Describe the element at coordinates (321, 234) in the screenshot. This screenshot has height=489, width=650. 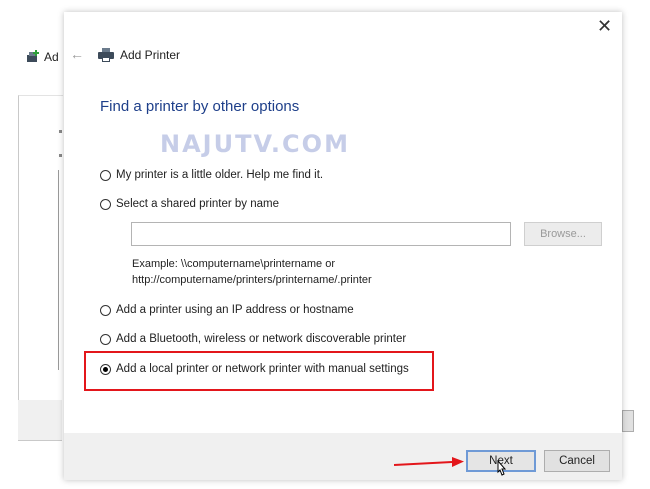
I see `shared-printer-name-input` at that location.